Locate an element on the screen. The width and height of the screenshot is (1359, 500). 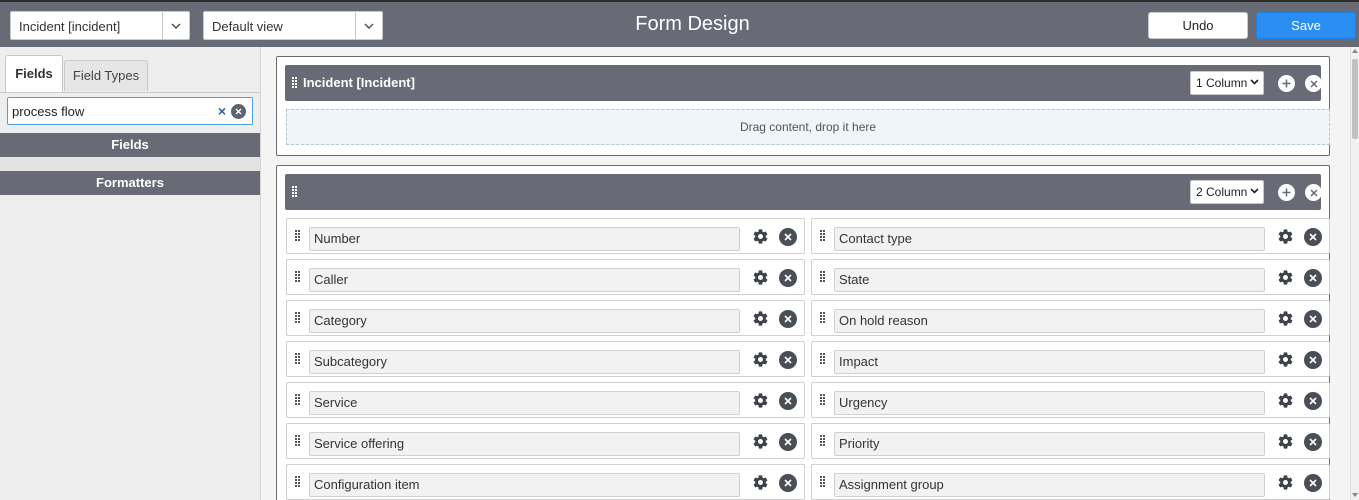
close-icon: × is located at coordinates (222, 111).